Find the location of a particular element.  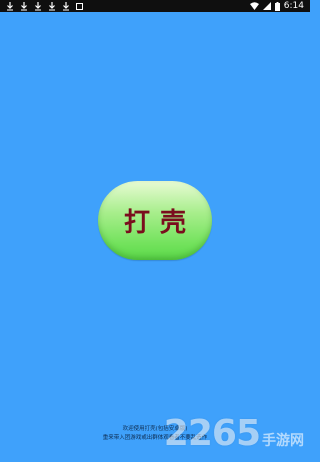

notification-box-icon is located at coordinates (79, 6).